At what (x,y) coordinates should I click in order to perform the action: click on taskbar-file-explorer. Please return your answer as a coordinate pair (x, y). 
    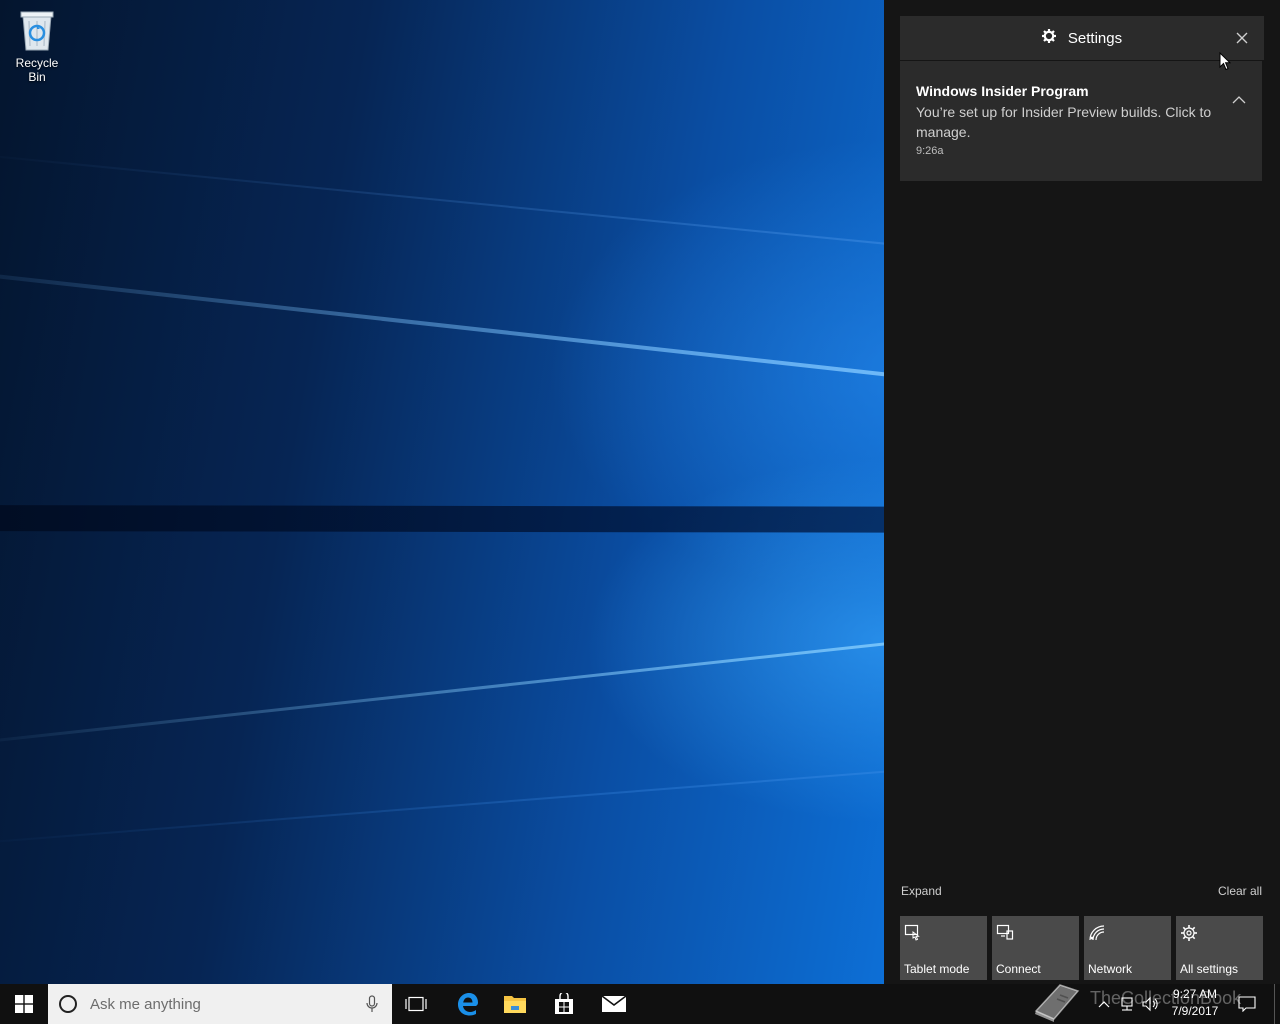
    Looking at the image, I should click on (515, 1004).